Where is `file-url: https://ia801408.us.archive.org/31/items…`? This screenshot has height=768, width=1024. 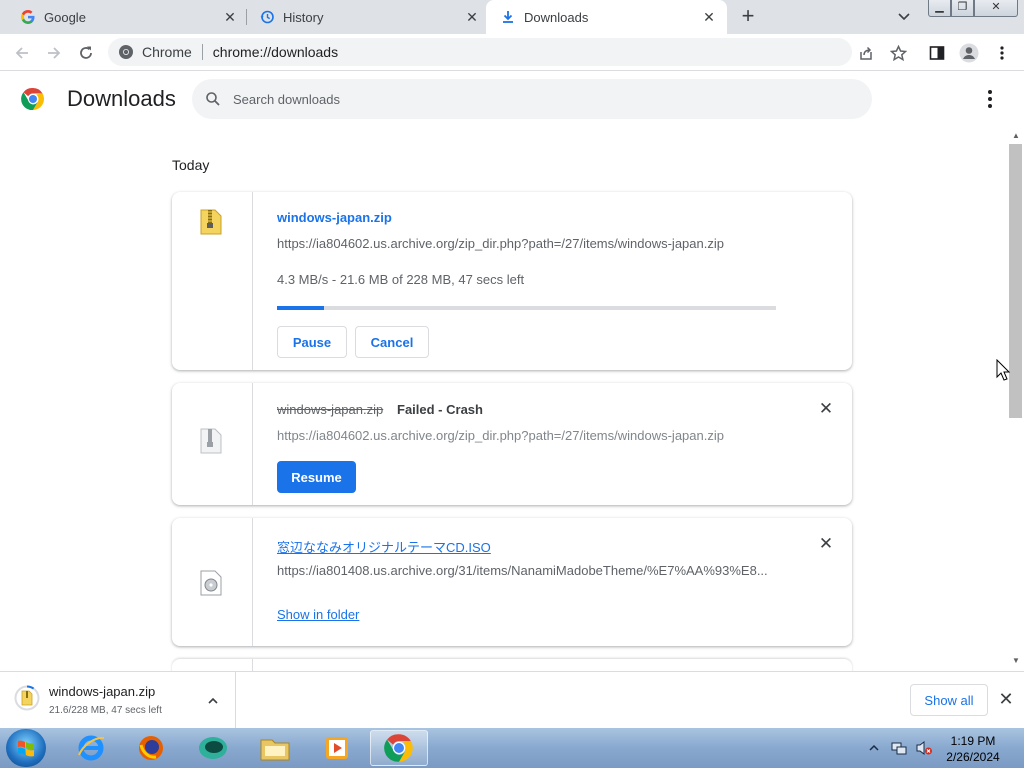 file-url: https://ia801408.us.archive.org/31/items… is located at coordinates (522, 570).